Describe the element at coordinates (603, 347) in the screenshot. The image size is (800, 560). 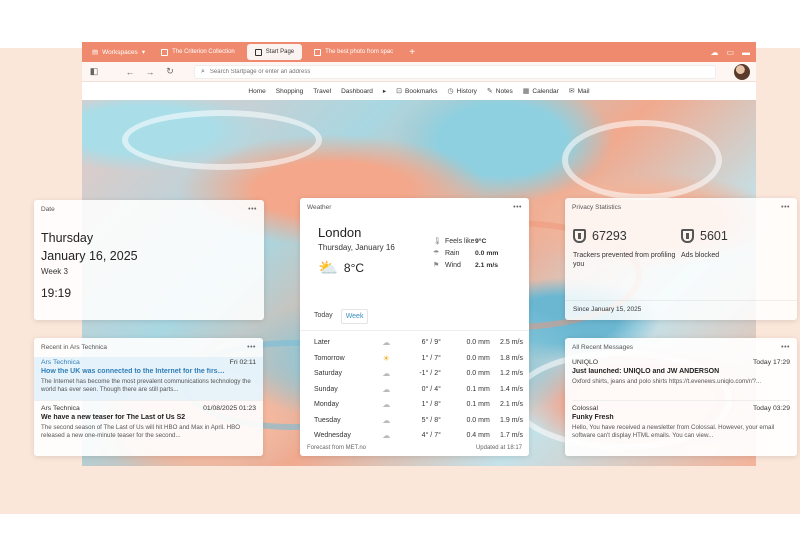
I see `widget-title: All Recent Messages` at that location.